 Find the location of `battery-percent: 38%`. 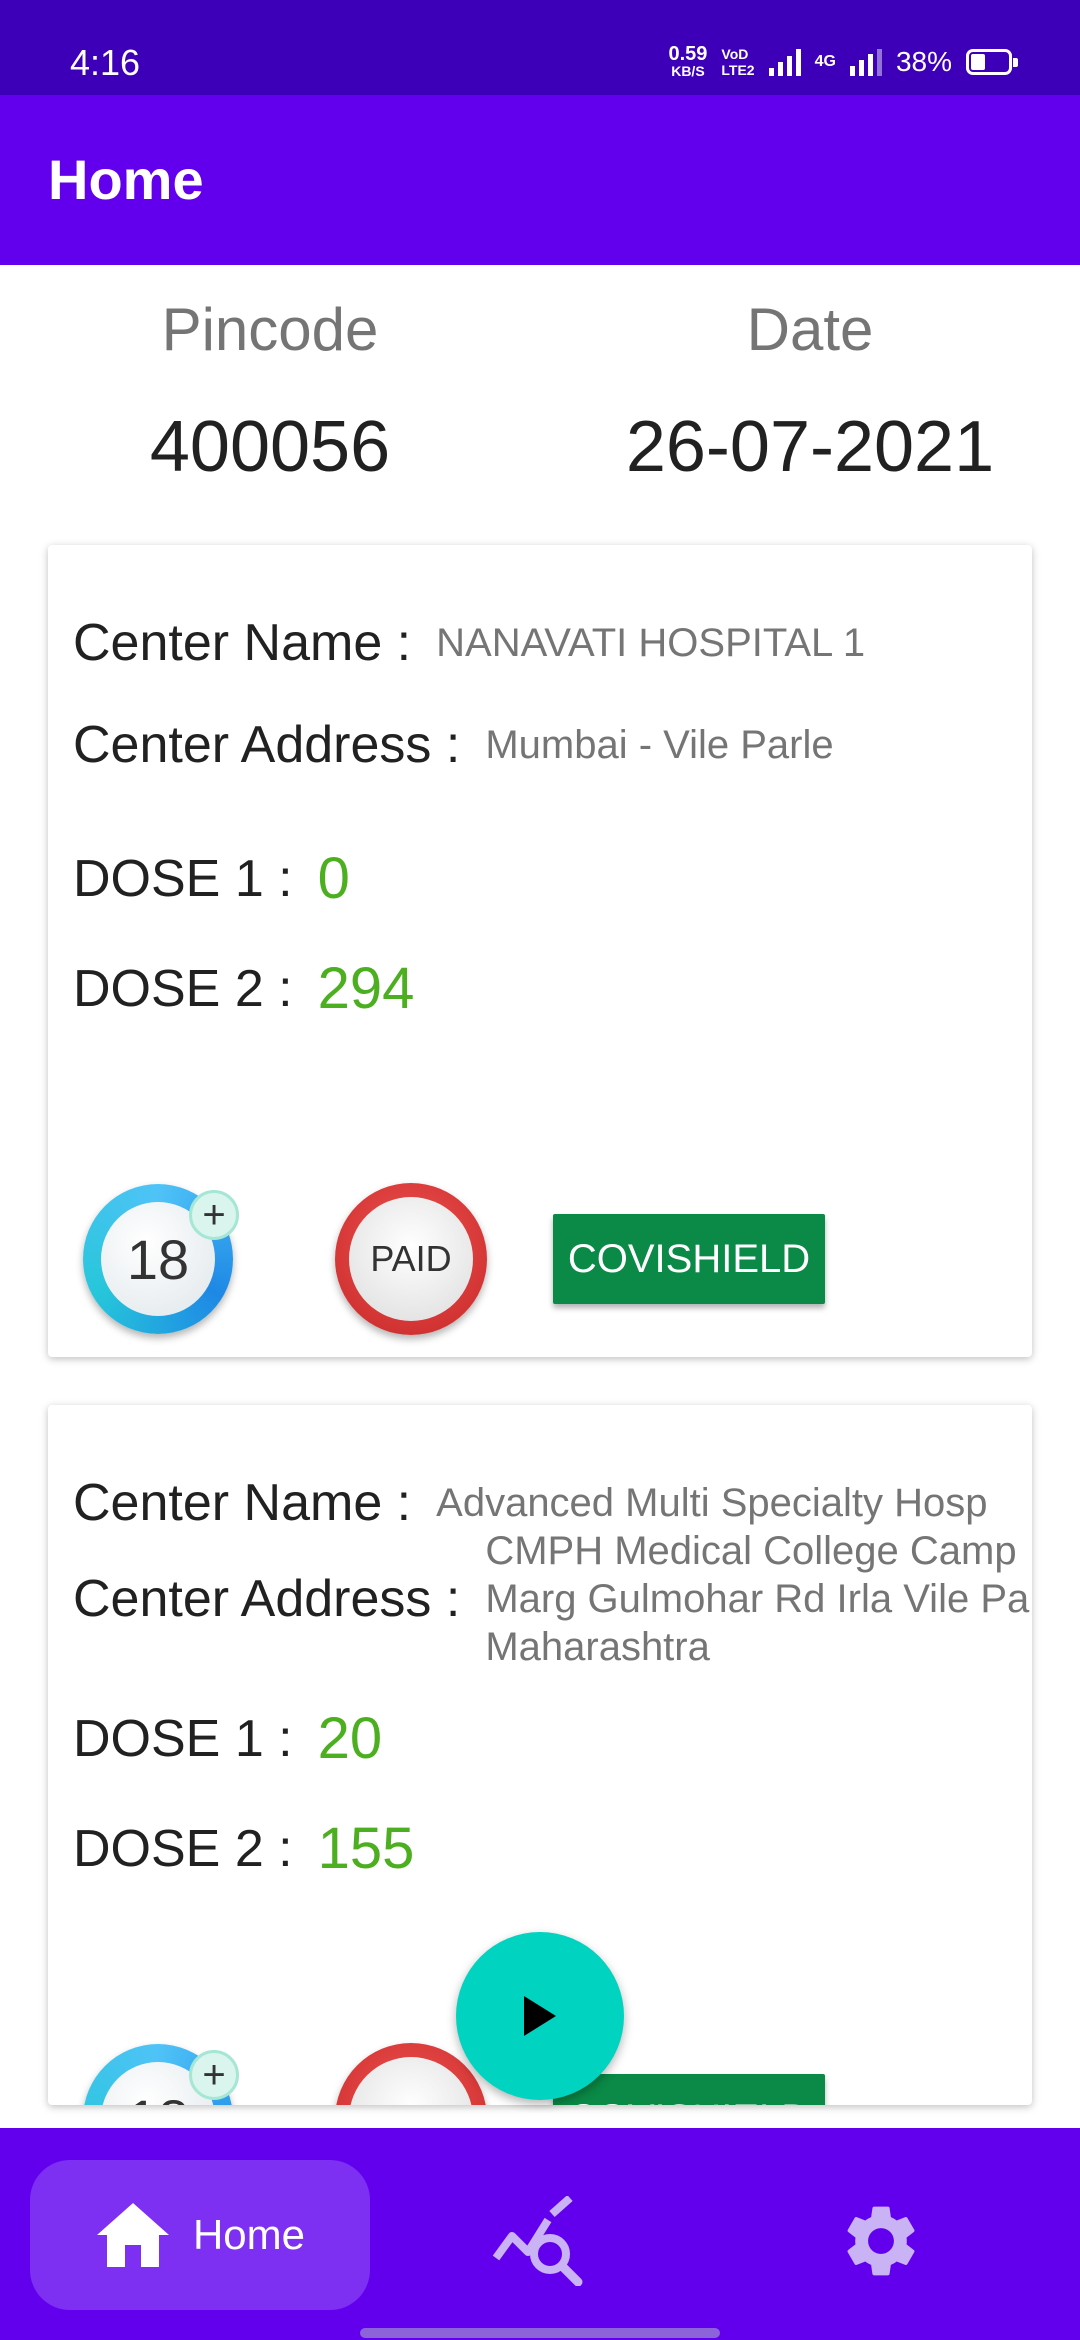

battery-percent: 38% is located at coordinates (923, 61).